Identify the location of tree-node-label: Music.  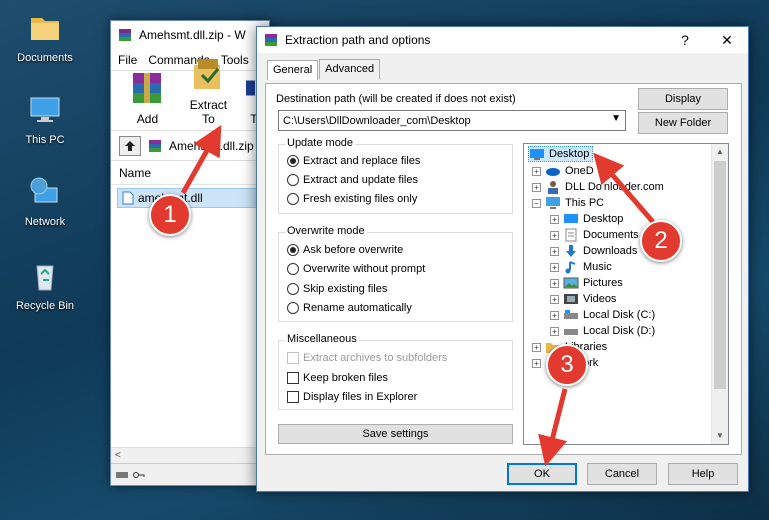
(597, 267).